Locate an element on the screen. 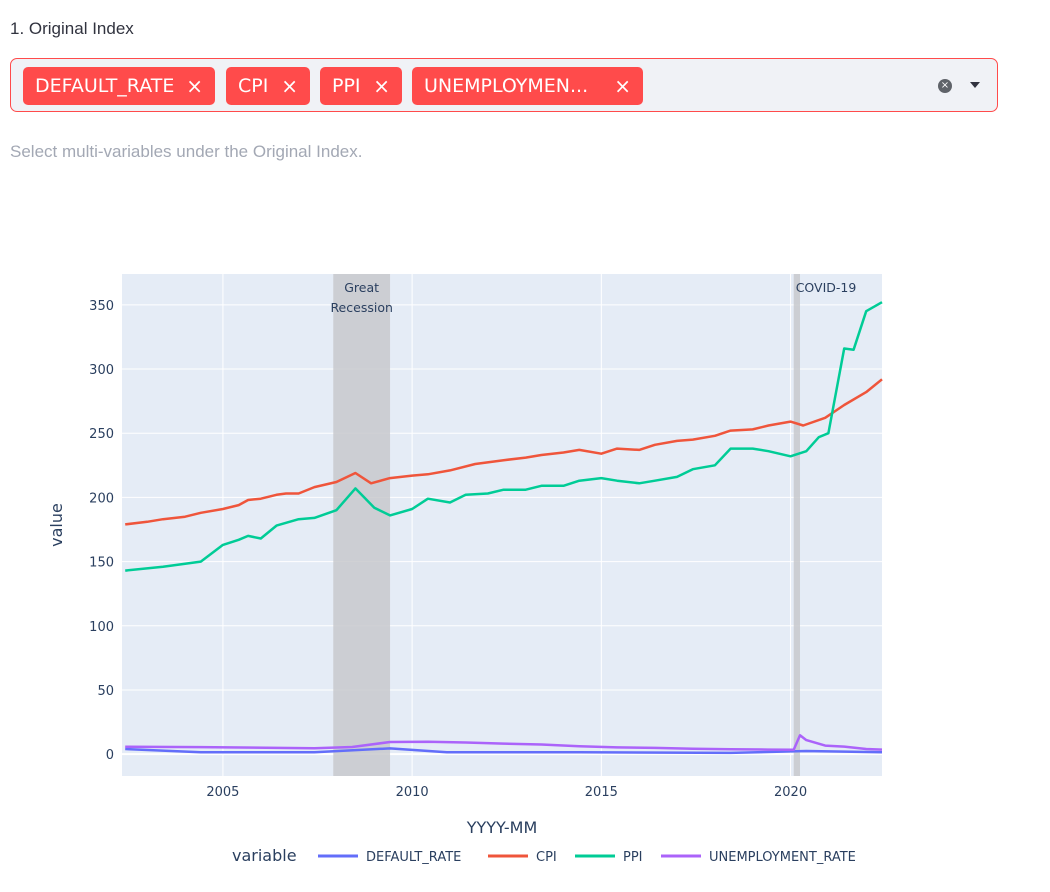  chip-unemployment-rate: UNEMPLOYMEN... × is located at coordinates (527, 86).